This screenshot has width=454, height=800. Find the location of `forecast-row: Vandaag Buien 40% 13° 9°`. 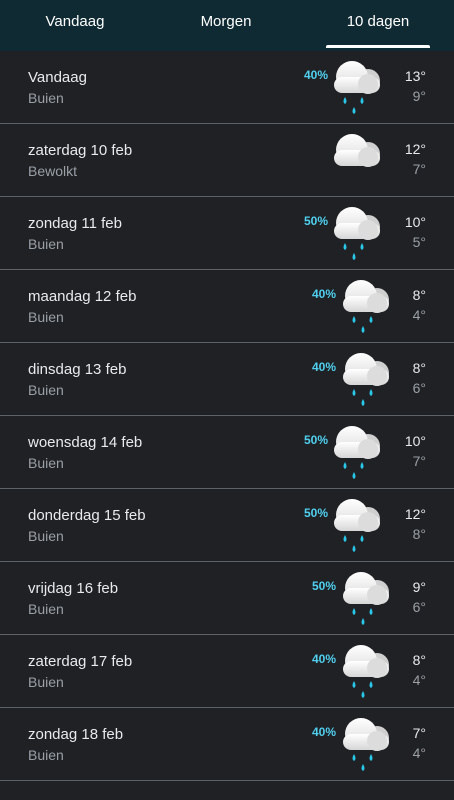

forecast-row: Vandaag Buien 40% 13° 9° is located at coordinates (227, 87).